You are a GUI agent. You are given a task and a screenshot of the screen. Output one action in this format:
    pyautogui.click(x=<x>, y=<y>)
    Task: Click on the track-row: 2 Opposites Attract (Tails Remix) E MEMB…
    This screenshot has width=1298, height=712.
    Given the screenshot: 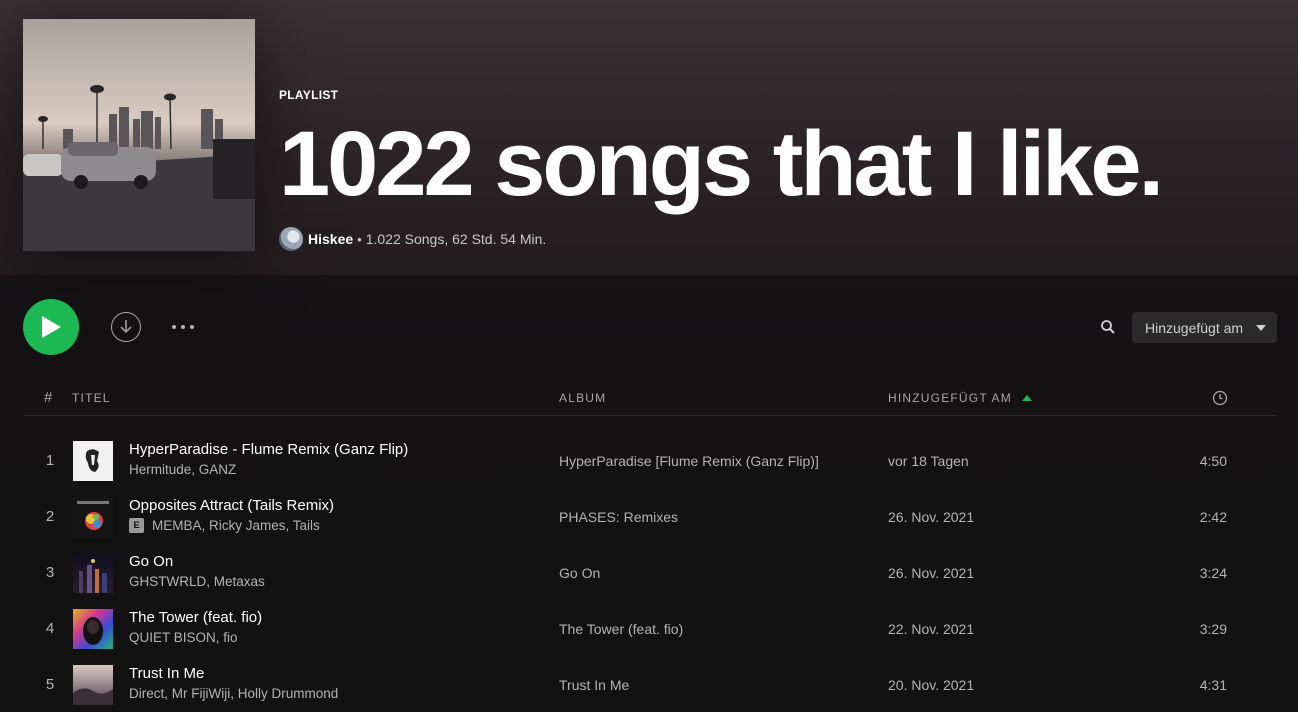 What is the action you would take?
    pyautogui.click(x=650, y=517)
    